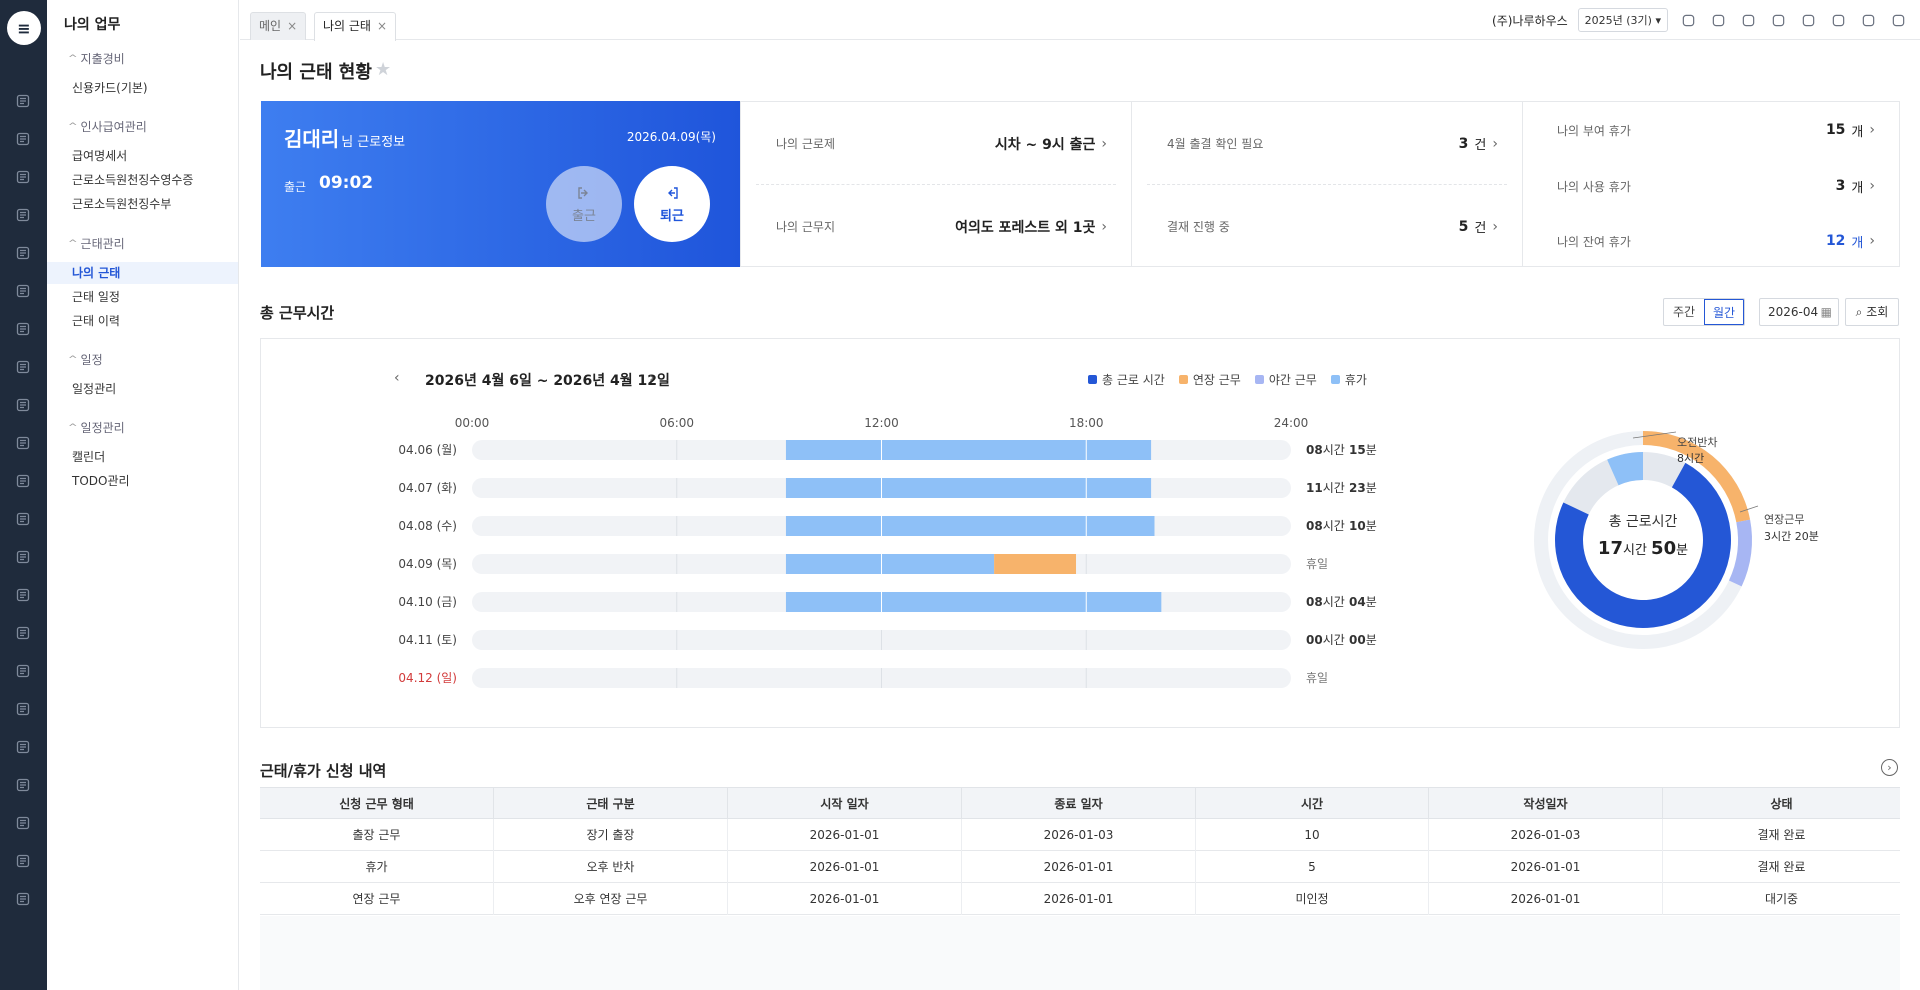 The height and width of the screenshot is (990, 1920). What do you see at coordinates (1341, 602) in the screenshot?
I see `row-total: 08시간 04분` at bounding box center [1341, 602].